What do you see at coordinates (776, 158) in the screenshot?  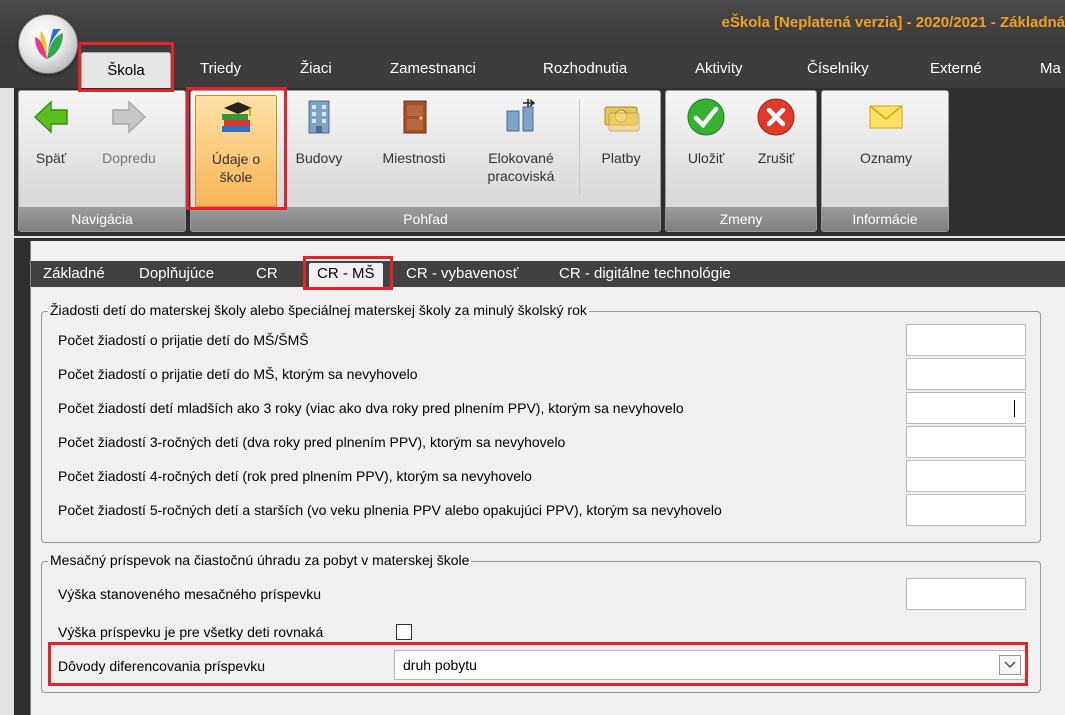 I see `cancel-label: Zrušiť` at bounding box center [776, 158].